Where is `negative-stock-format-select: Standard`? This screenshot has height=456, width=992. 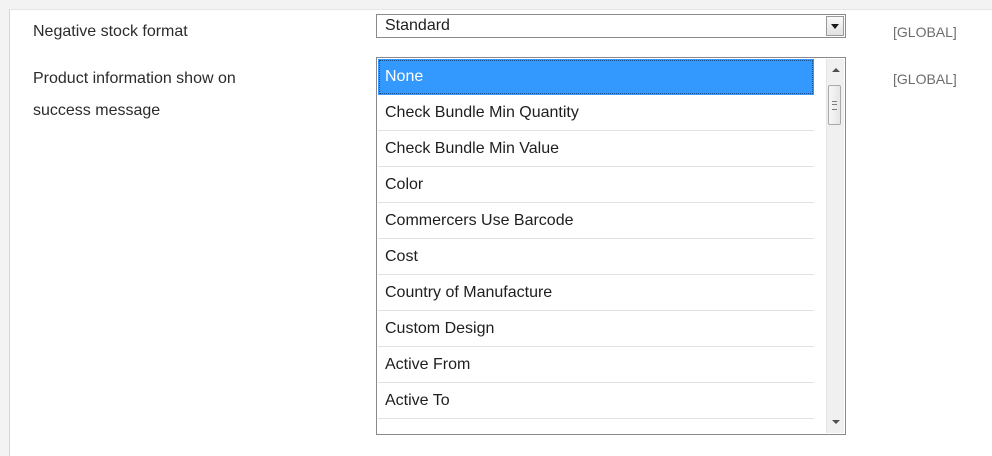 negative-stock-format-select: Standard is located at coordinates (611, 26).